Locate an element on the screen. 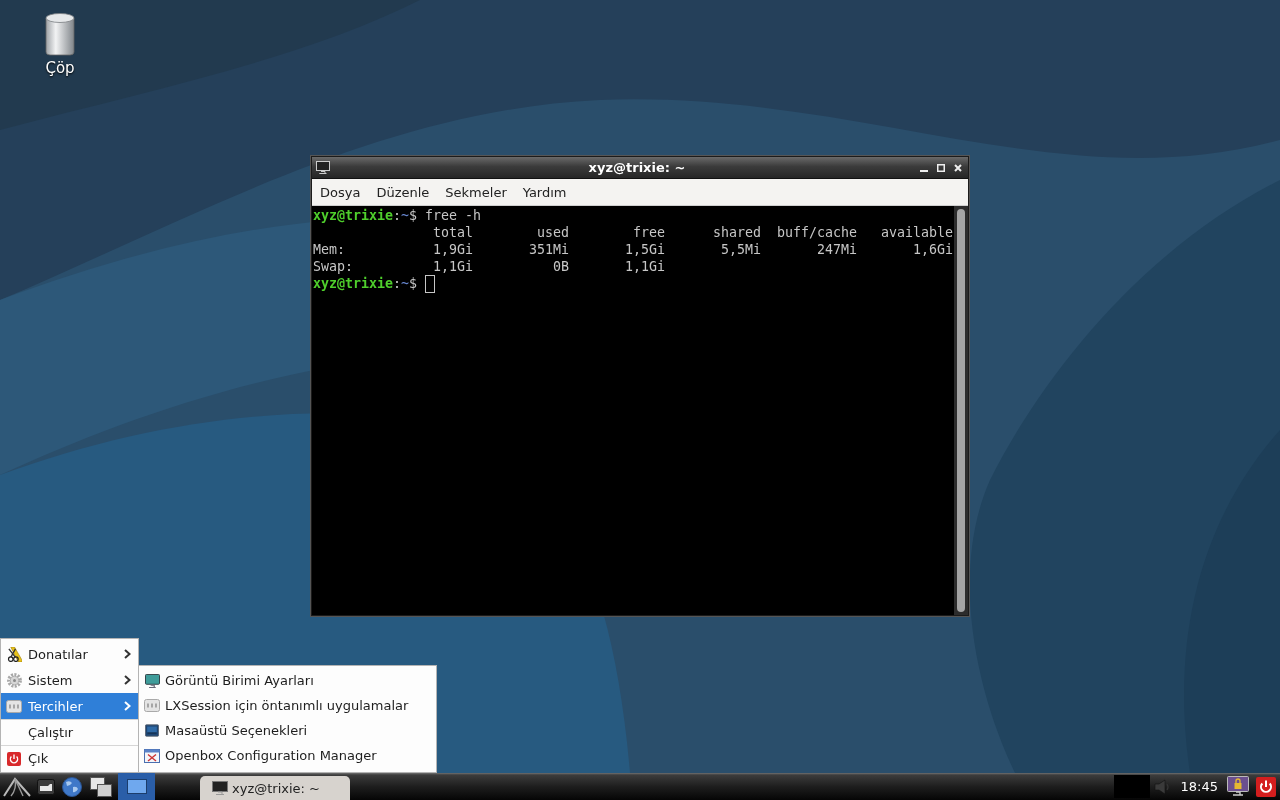 The height and width of the screenshot is (800, 1280). menu-item: Görüntü Birimi Ayarları is located at coordinates (287, 680).